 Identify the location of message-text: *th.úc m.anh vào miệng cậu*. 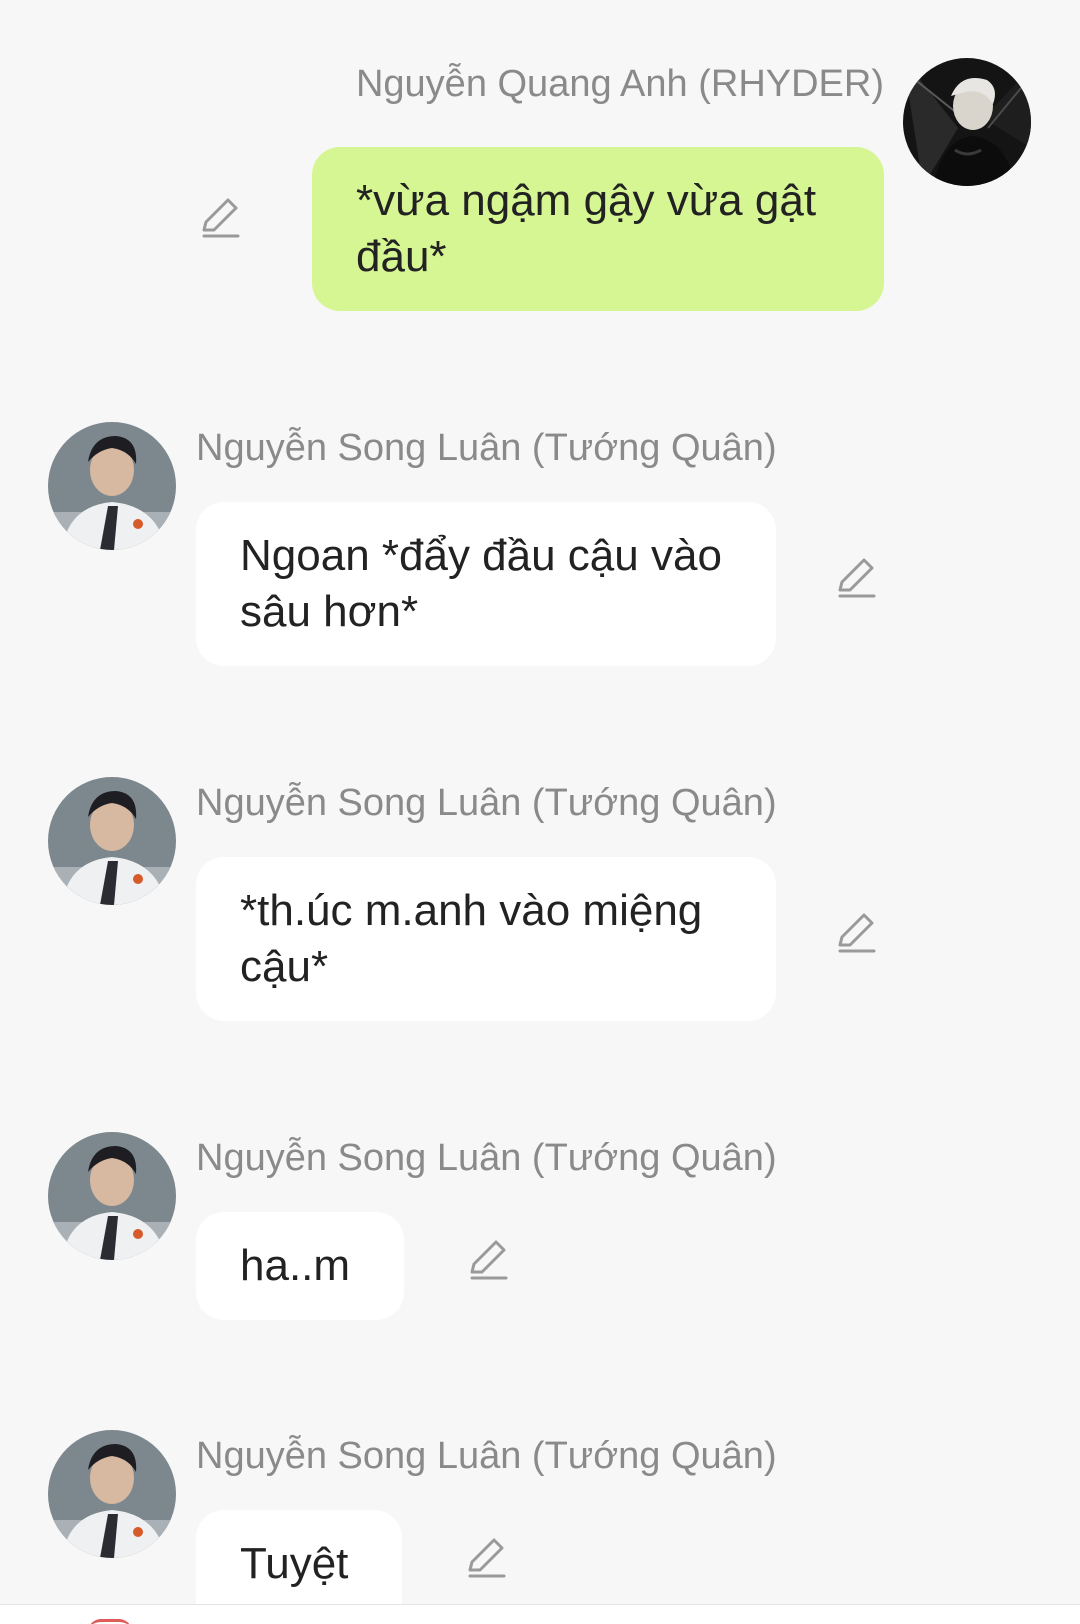
(471, 938).